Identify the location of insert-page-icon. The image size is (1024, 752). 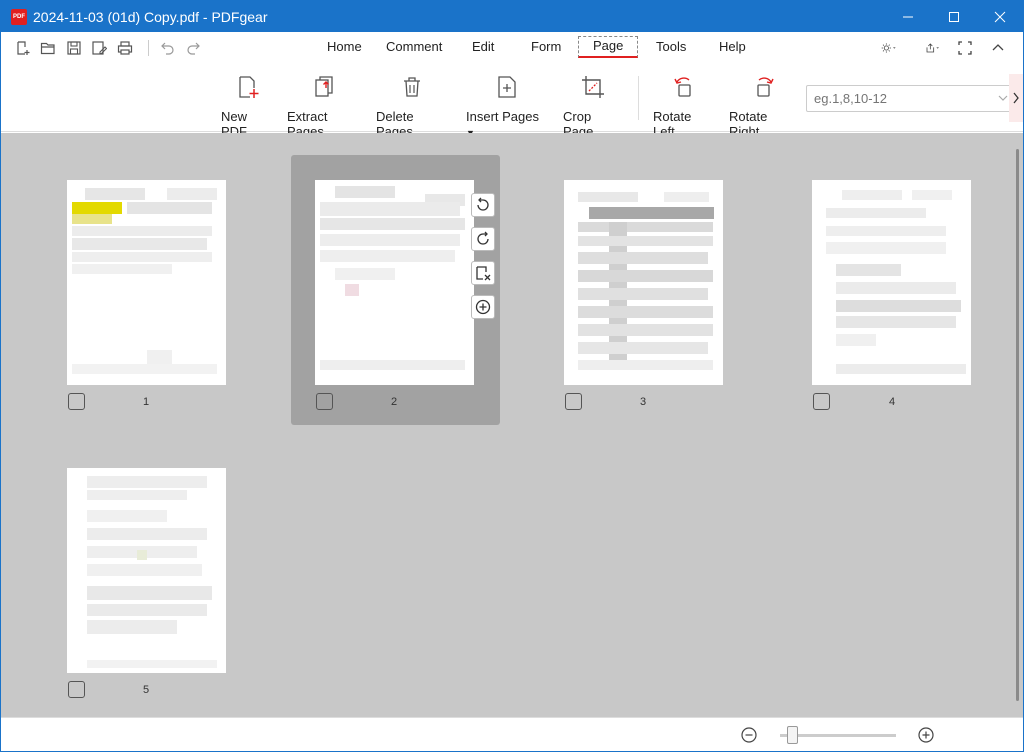
(507, 87).